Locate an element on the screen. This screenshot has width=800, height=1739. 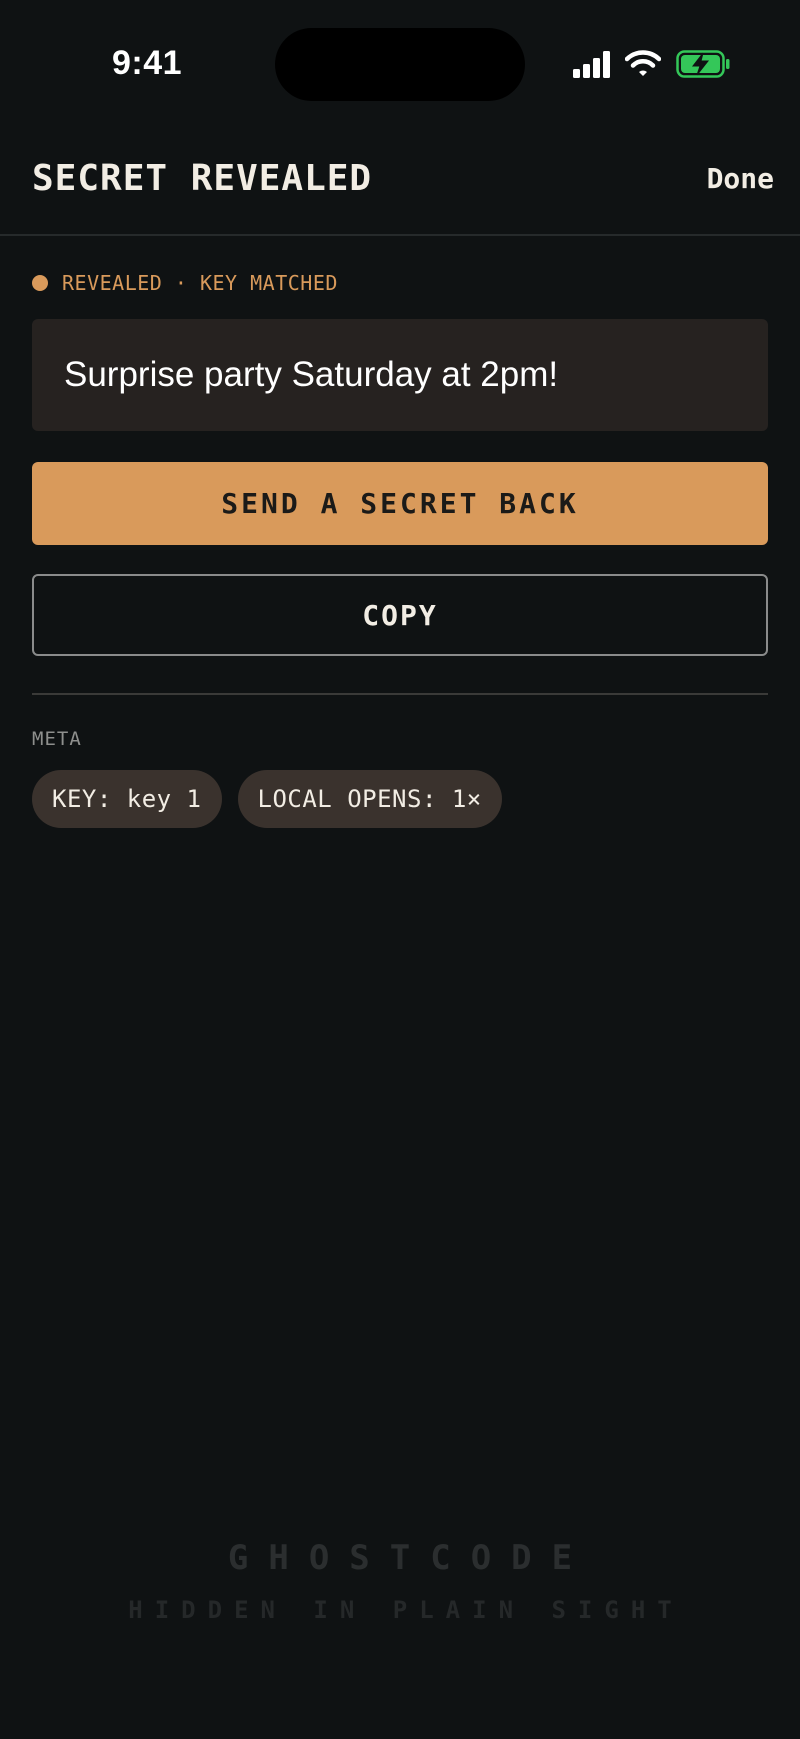
wifi-icon is located at coordinates (643, 63).